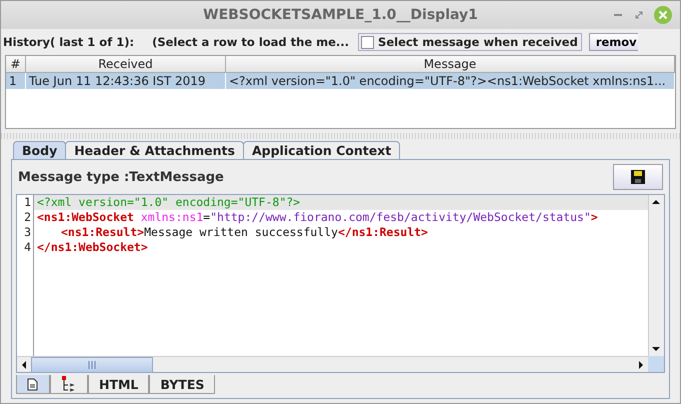 This screenshot has width=681, height=404. Describe the element at coordinates (317, 217) in the screenshot. I see `code-line: <ns1:WebSocket xmlns:ns1="http://www.fiorano.com/fesb/activity/WebSocket/status">` at that location.